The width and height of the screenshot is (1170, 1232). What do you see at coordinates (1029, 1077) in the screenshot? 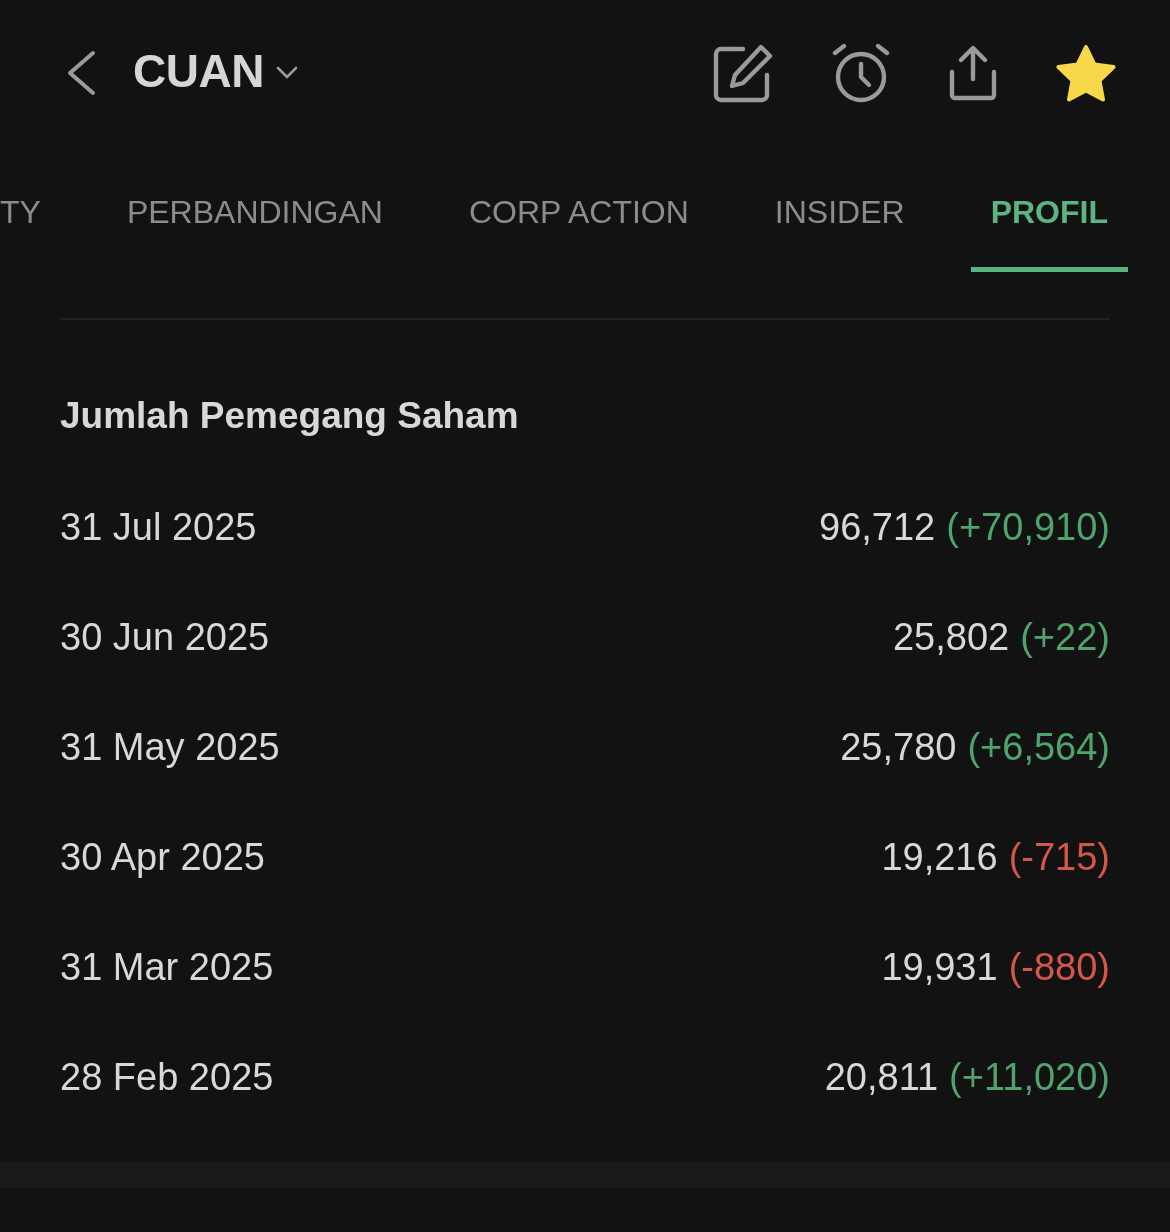
I see `change-value: (+11,020)` at bounding box center [1029, 1077].